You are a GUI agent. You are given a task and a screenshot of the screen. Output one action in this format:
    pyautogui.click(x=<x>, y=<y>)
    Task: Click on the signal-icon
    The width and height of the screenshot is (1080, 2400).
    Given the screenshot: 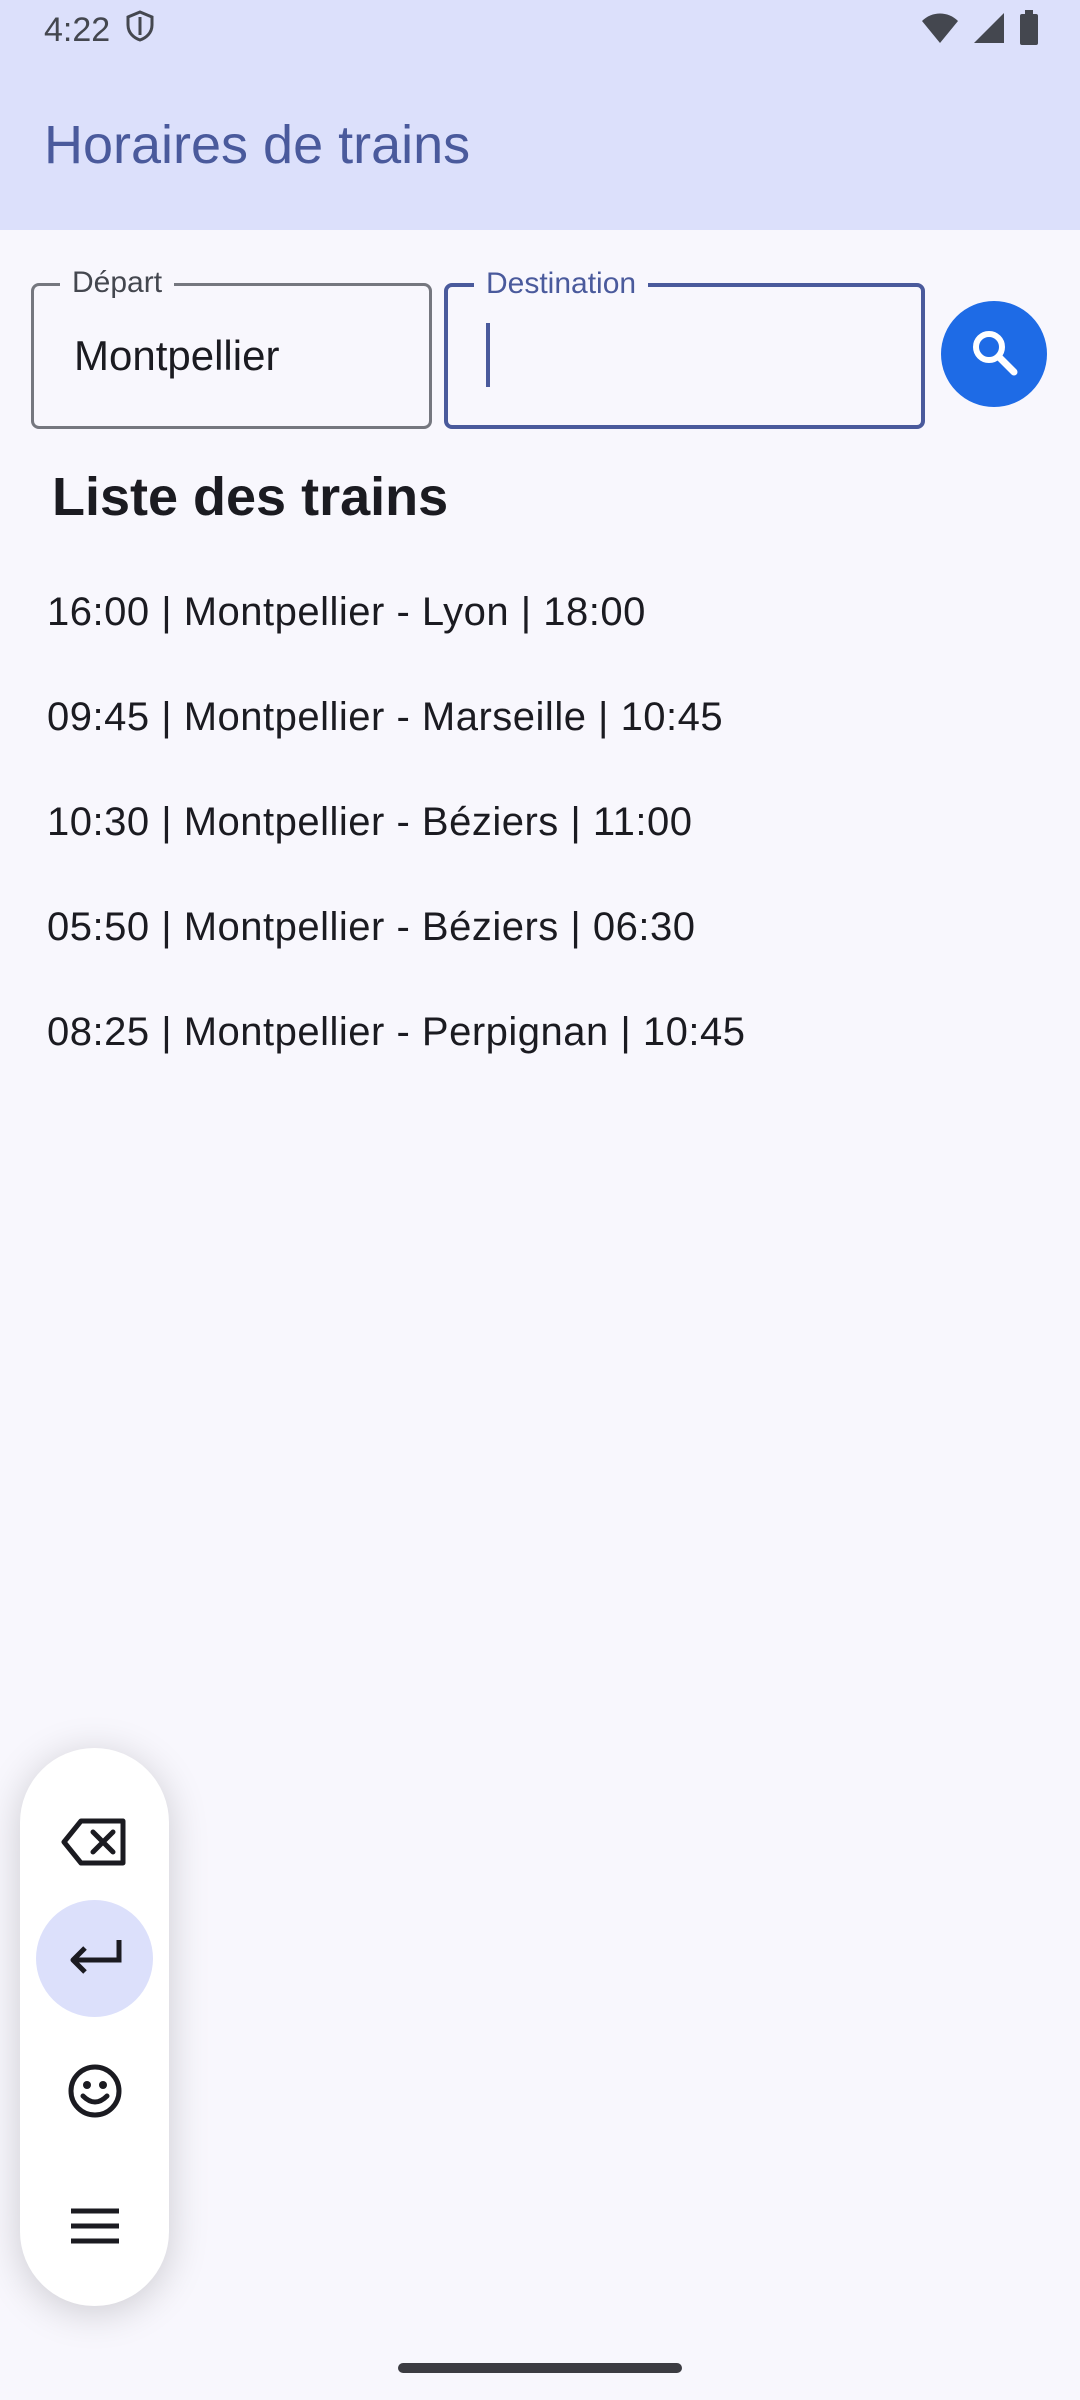 What is the action you would take?
    pyautogui.click(x=989, y=30)
    